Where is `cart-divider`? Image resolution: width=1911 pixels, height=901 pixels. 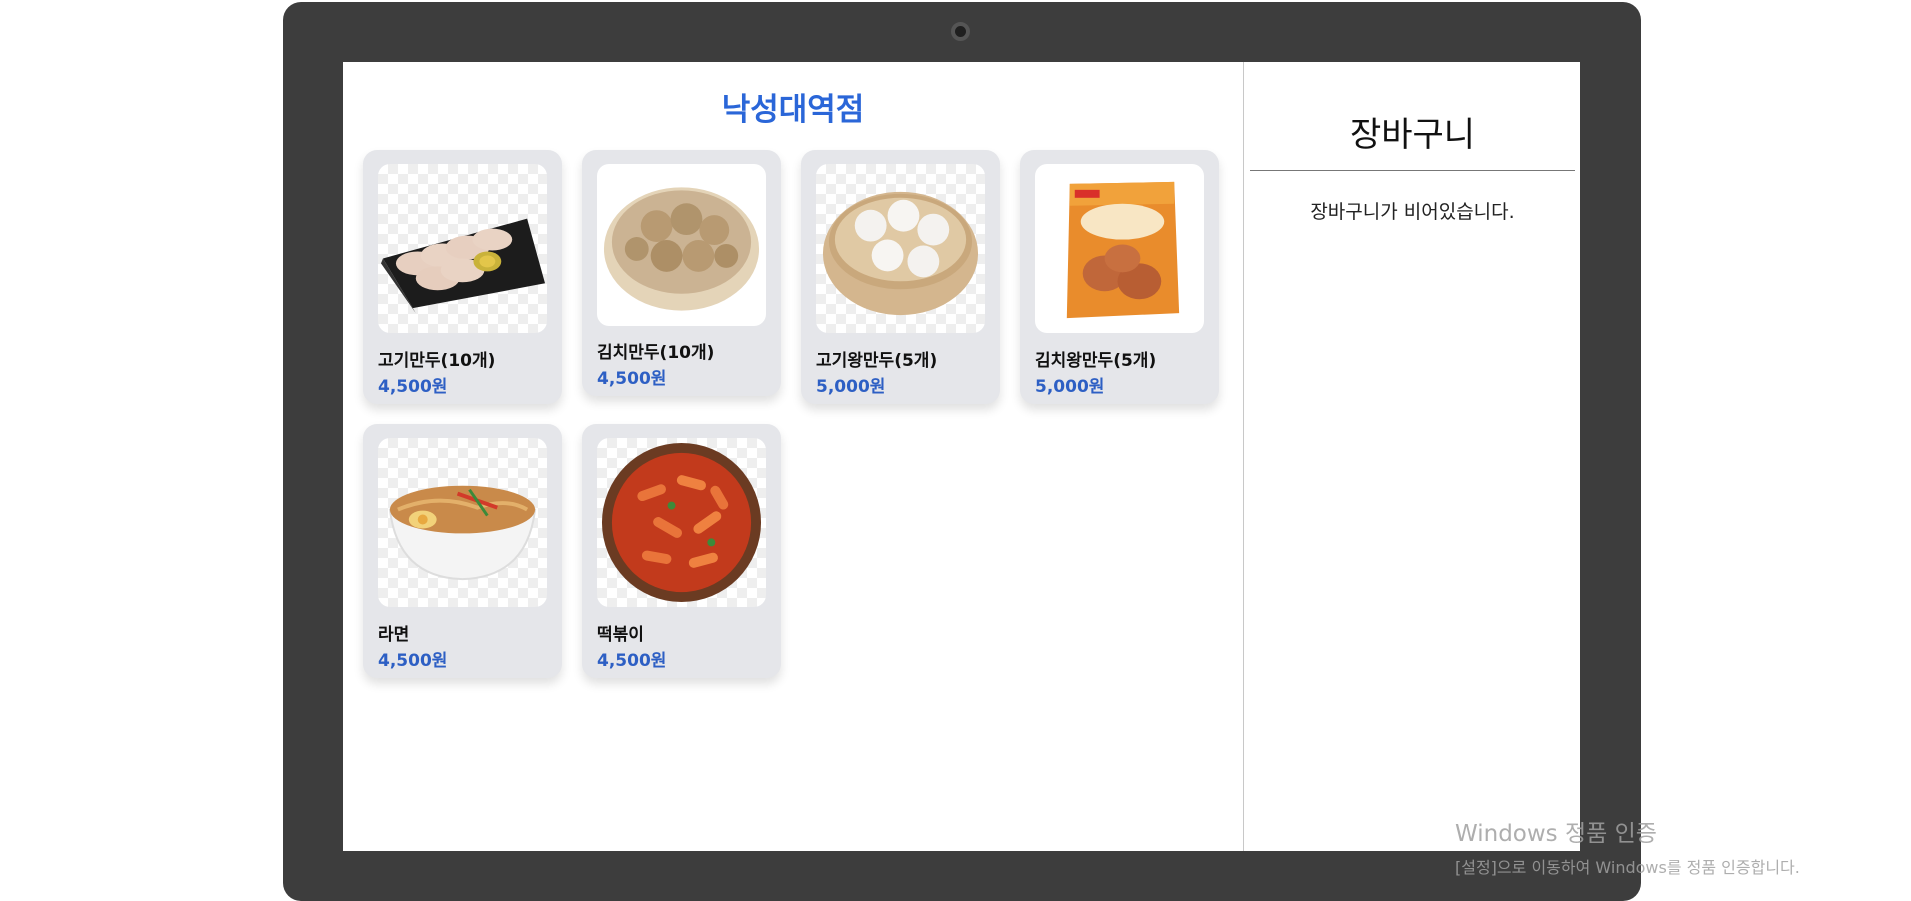 cart-divider is located at coordinates (1412, 170).